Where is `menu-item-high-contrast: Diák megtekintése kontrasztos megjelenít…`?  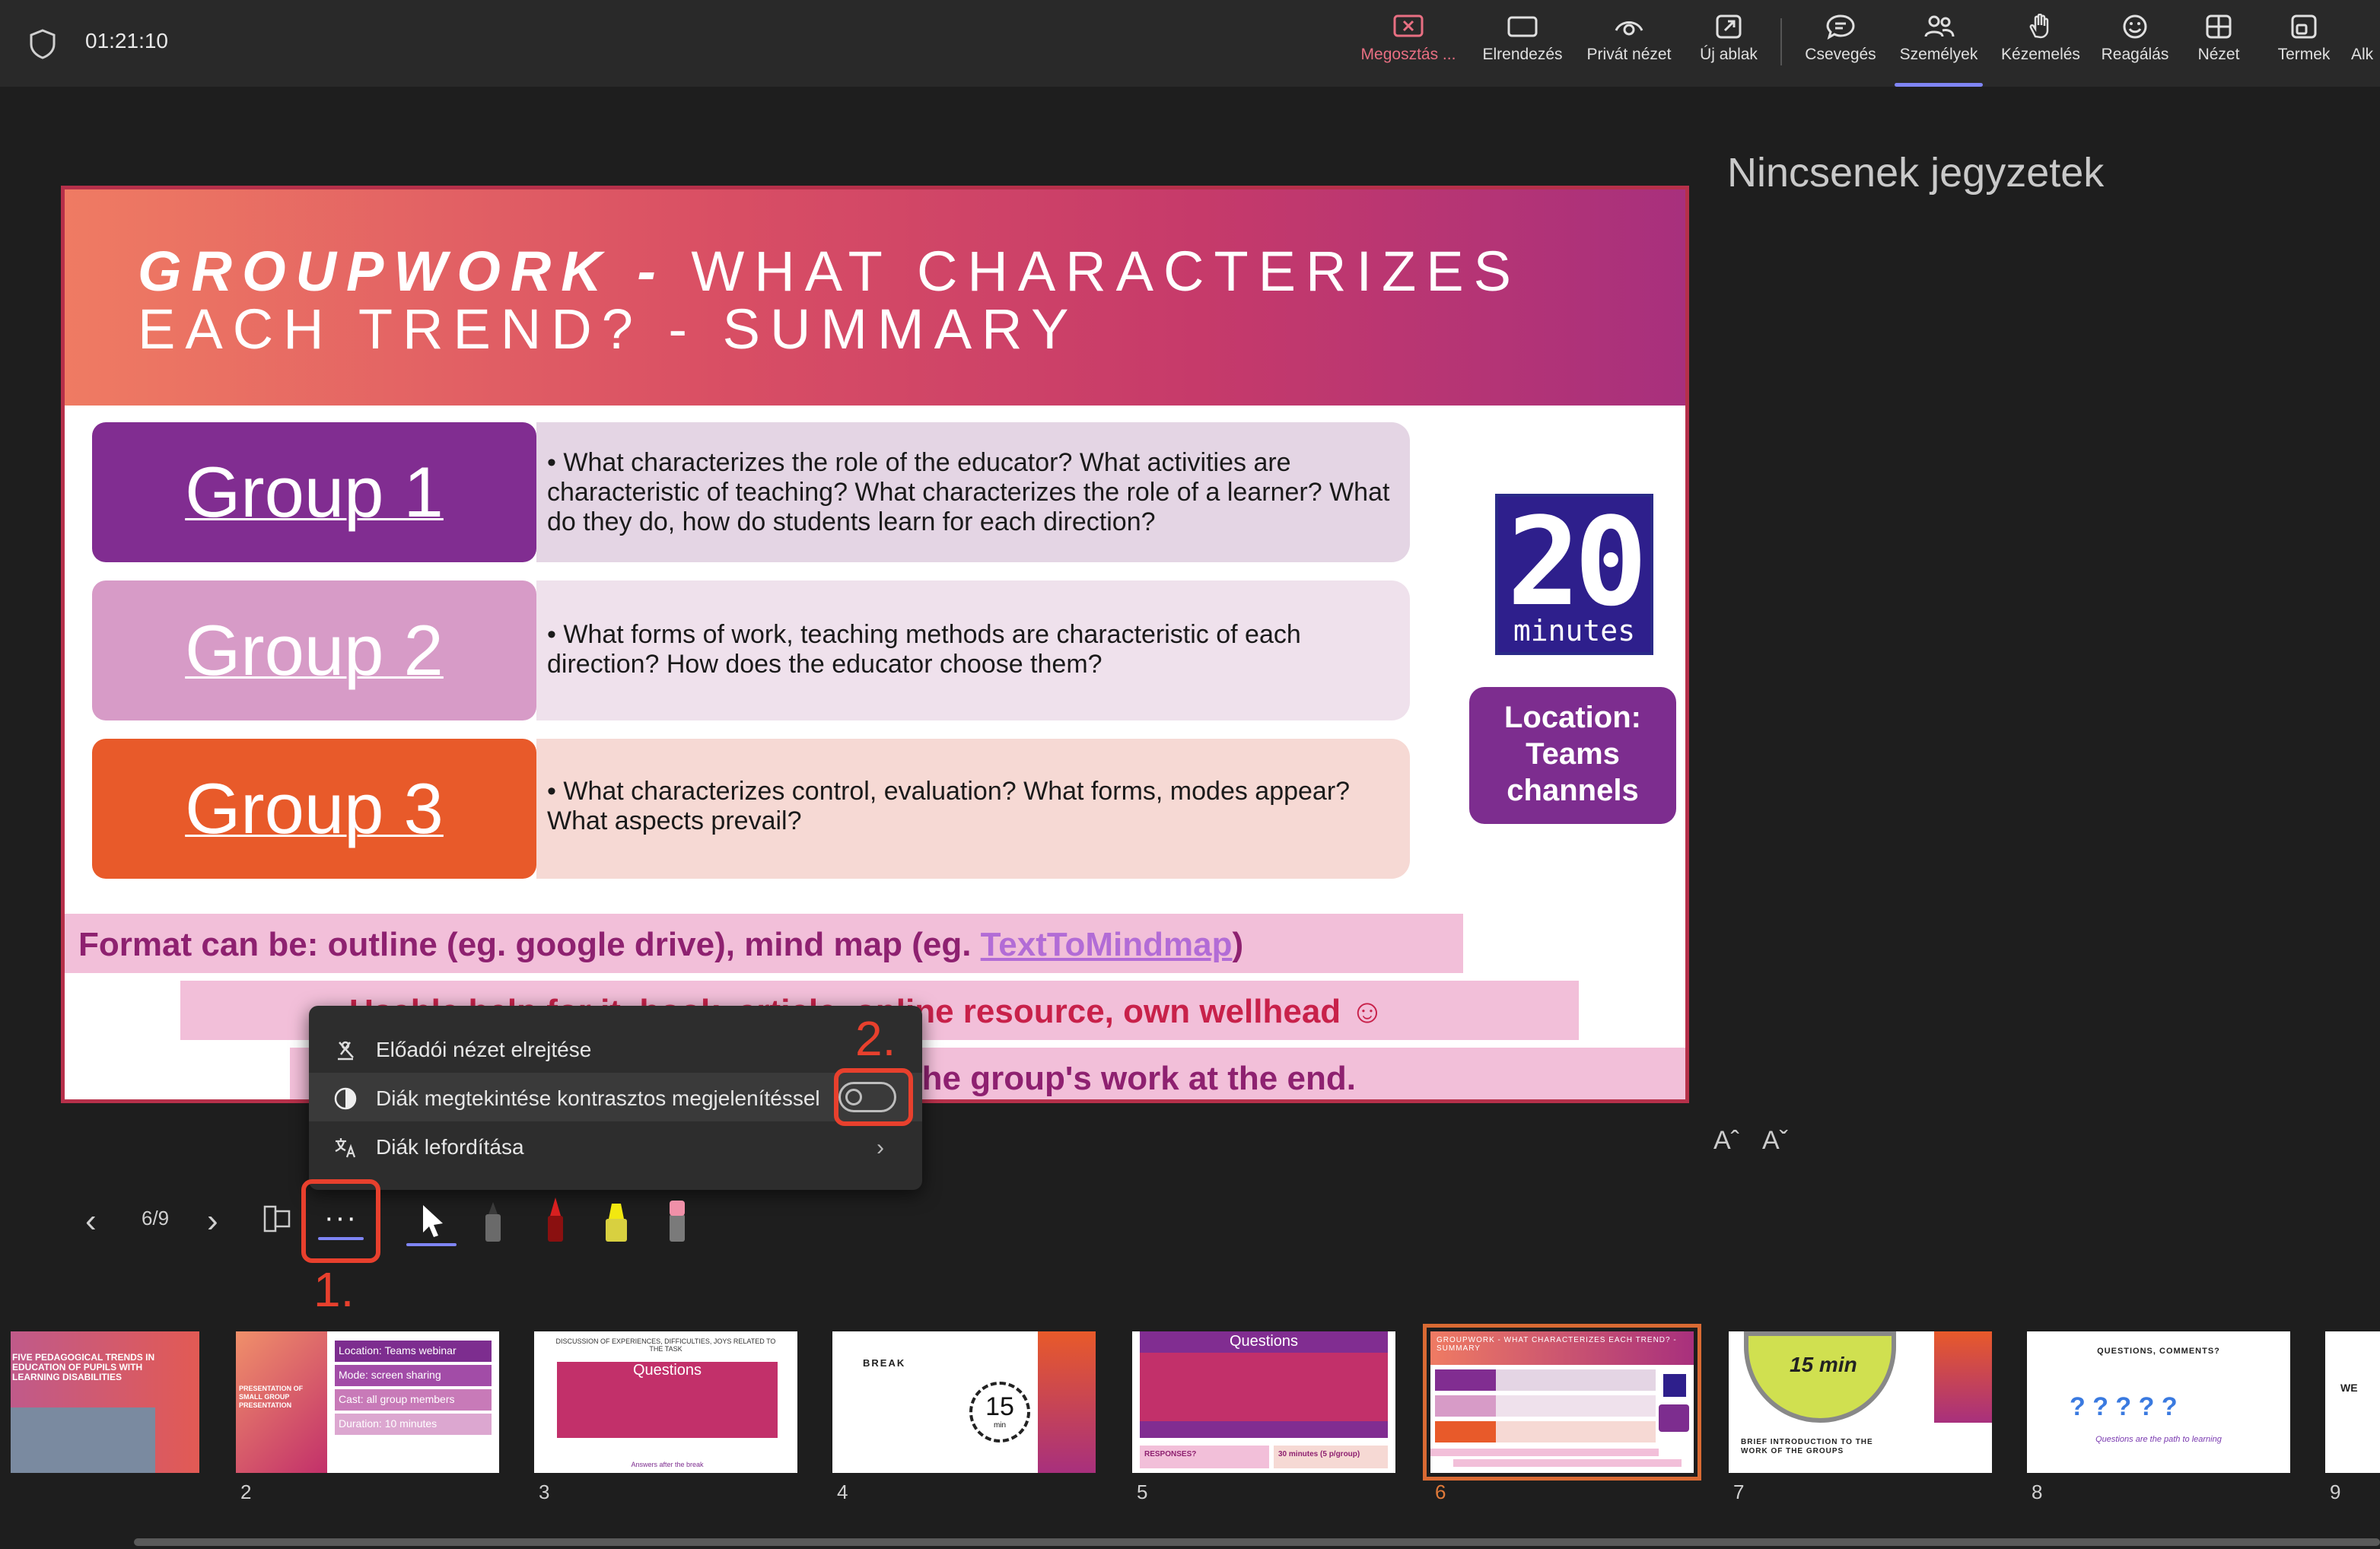 menu-item-high-contrast: Diák megtekintése kontrasztos megjelenít… is located at coordinates (616, 1097).